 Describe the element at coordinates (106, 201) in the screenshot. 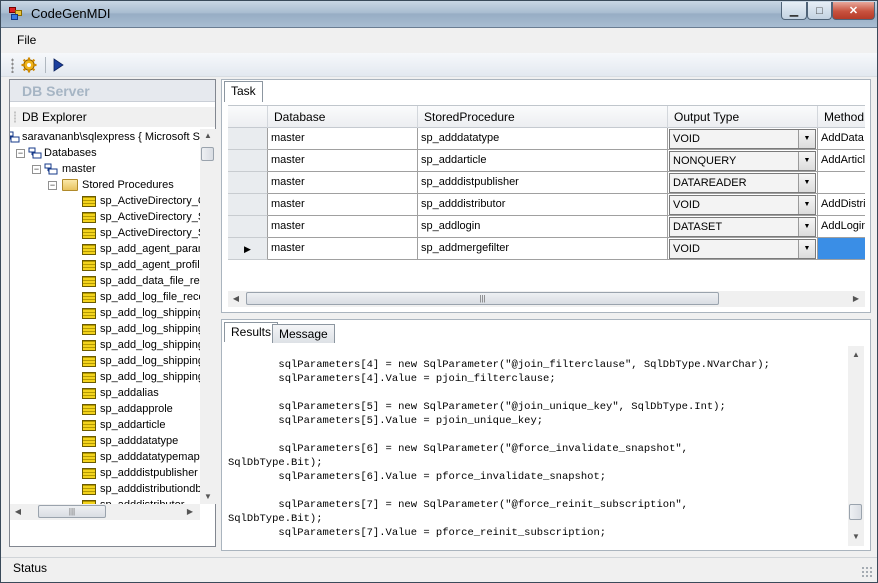

I see `tree-node-procedure: sp_ActiveDirectory_O` at that location.